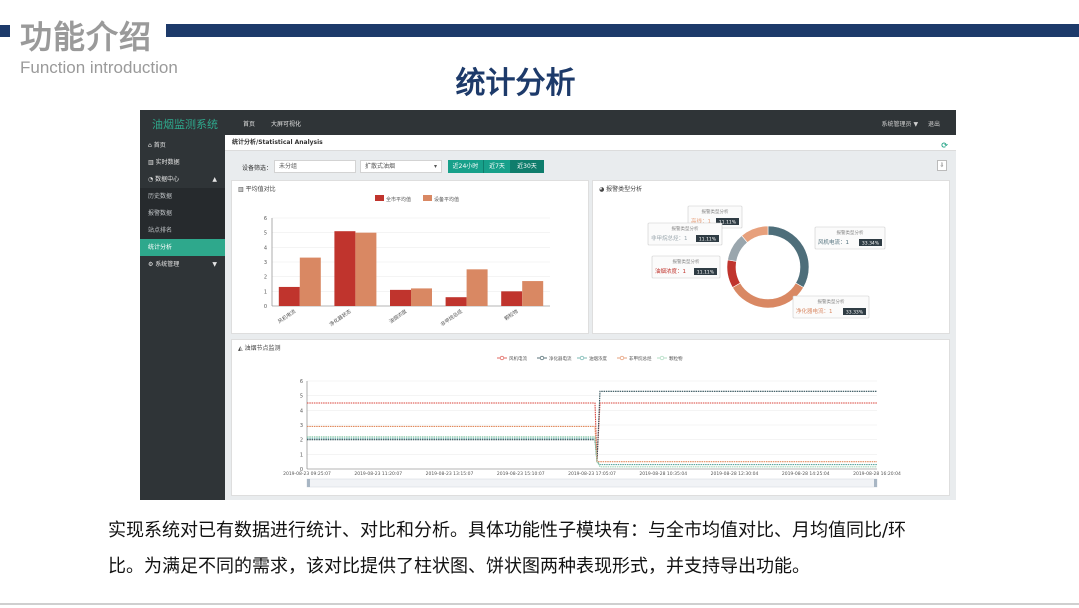 This screenshot has width=1079, height=608. Describe the element at coordinates (900, 124) in the screenshot. I see `user-name: 系统管理员 ▼` at that location.